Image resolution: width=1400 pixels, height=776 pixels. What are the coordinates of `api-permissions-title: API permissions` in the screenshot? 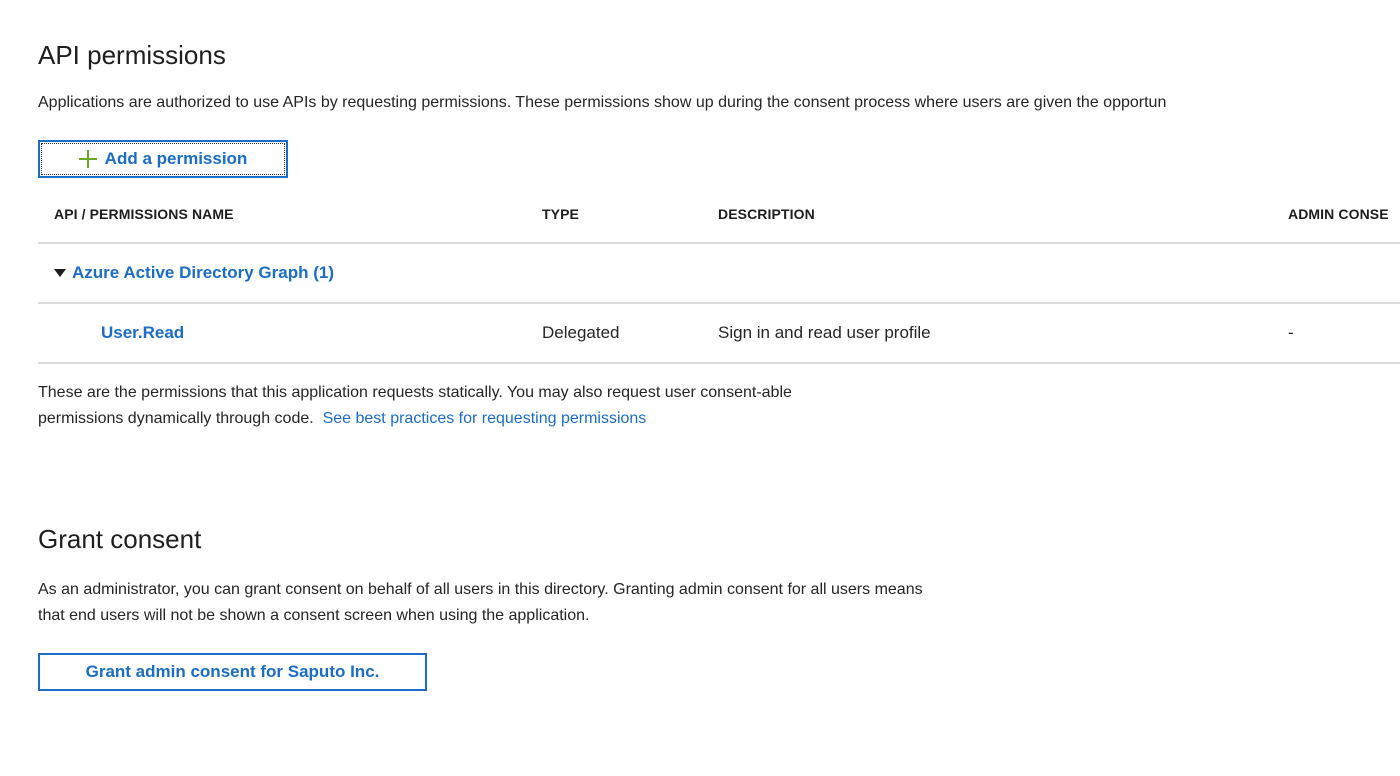 It's located at (132, 55).